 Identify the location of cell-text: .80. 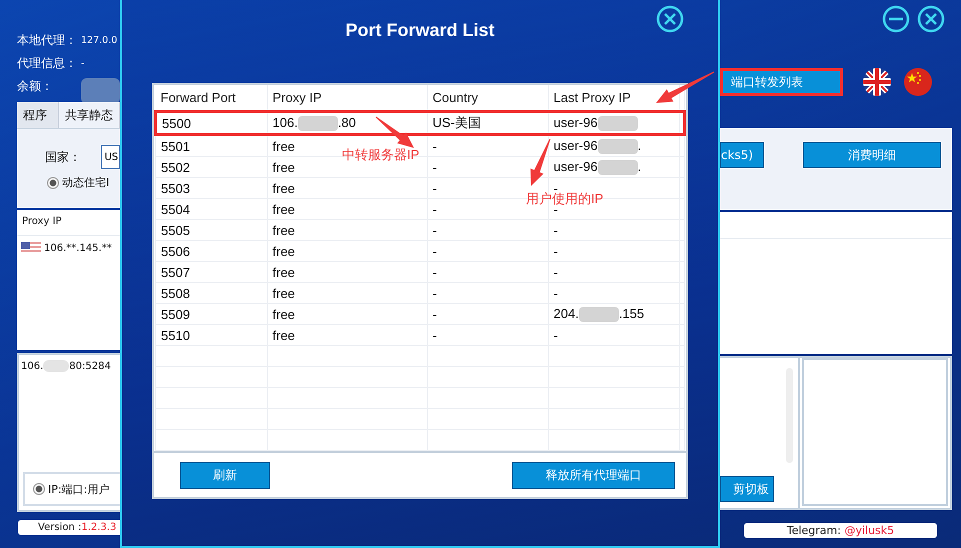
(347, 122).